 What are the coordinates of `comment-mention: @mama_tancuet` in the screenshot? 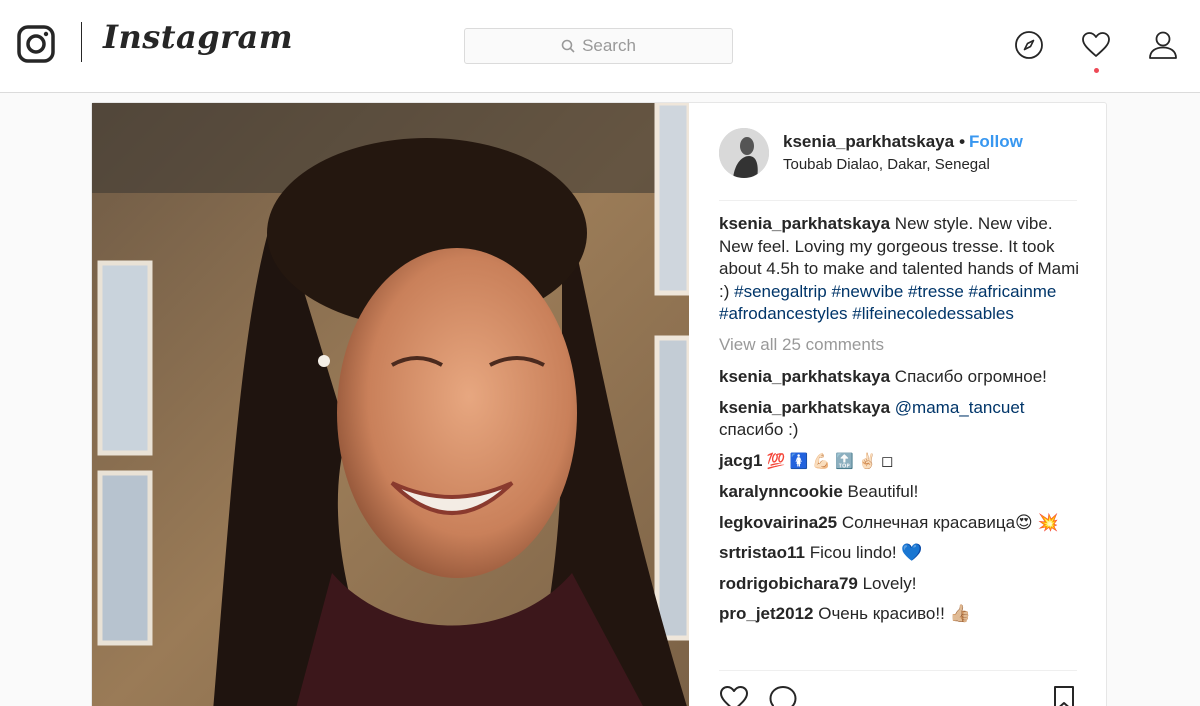 It's located at (960, 407).